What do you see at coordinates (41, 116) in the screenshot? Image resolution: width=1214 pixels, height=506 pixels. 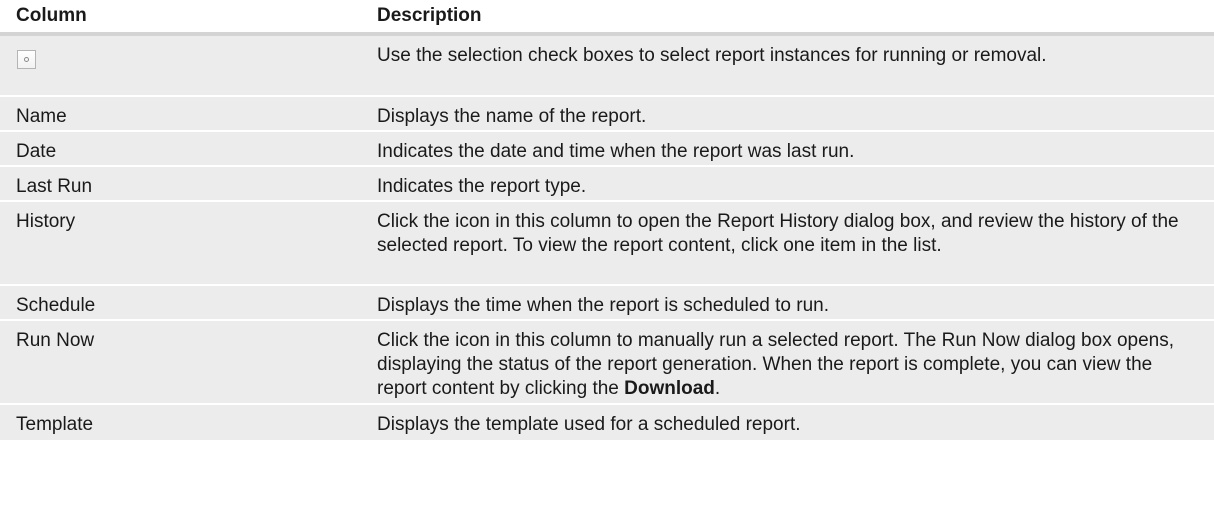 I see `column-cell: Name` at bounding box center [41, 116].